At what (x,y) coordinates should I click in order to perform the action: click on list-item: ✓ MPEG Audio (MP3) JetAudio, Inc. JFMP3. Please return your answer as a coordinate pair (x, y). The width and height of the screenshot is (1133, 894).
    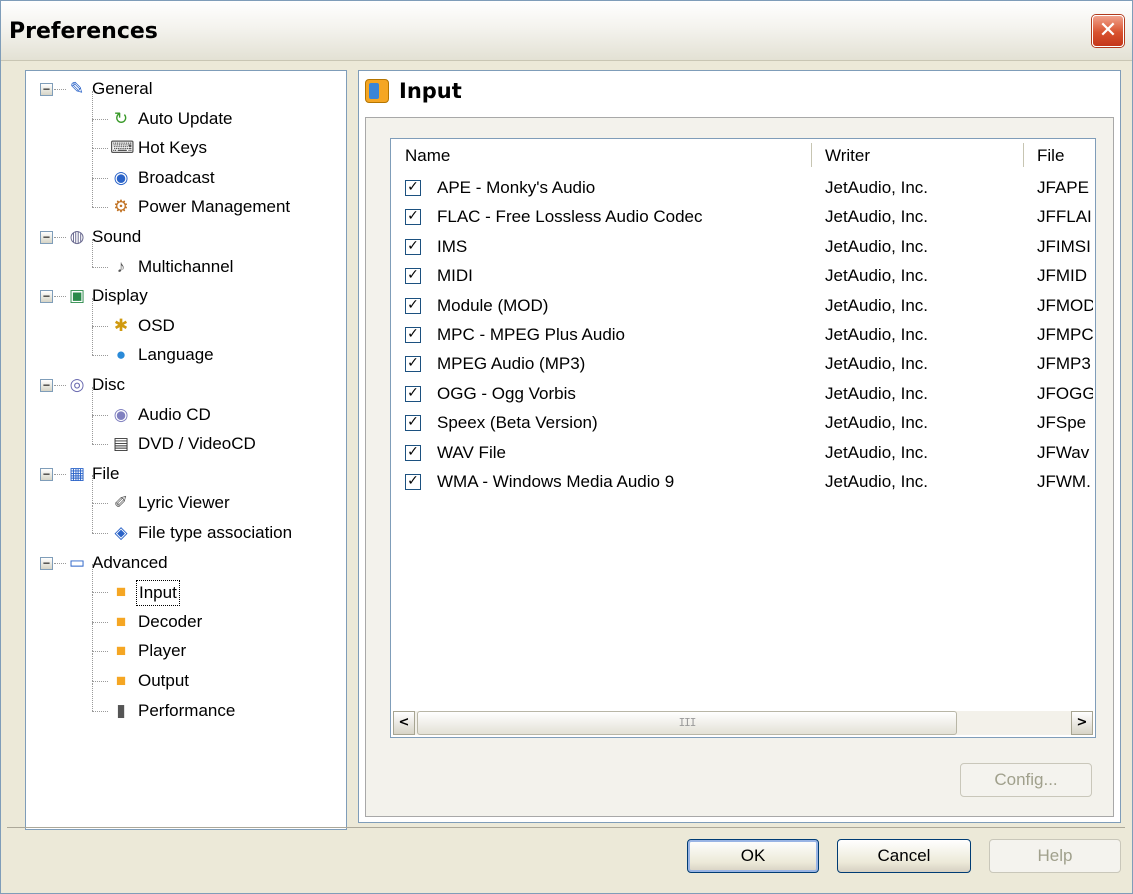
    Looking at the image, I should click on (743, 365).